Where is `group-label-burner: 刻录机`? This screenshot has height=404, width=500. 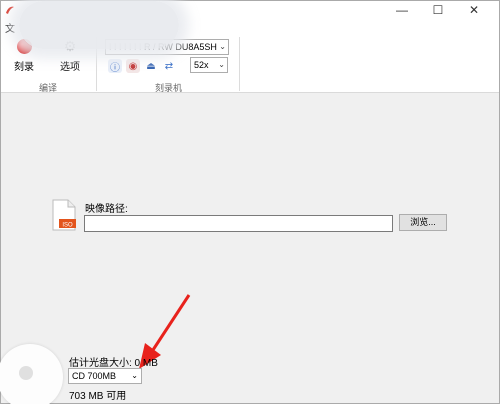 group-label-burner: 刻录机 is located at coordinates (169, 88).